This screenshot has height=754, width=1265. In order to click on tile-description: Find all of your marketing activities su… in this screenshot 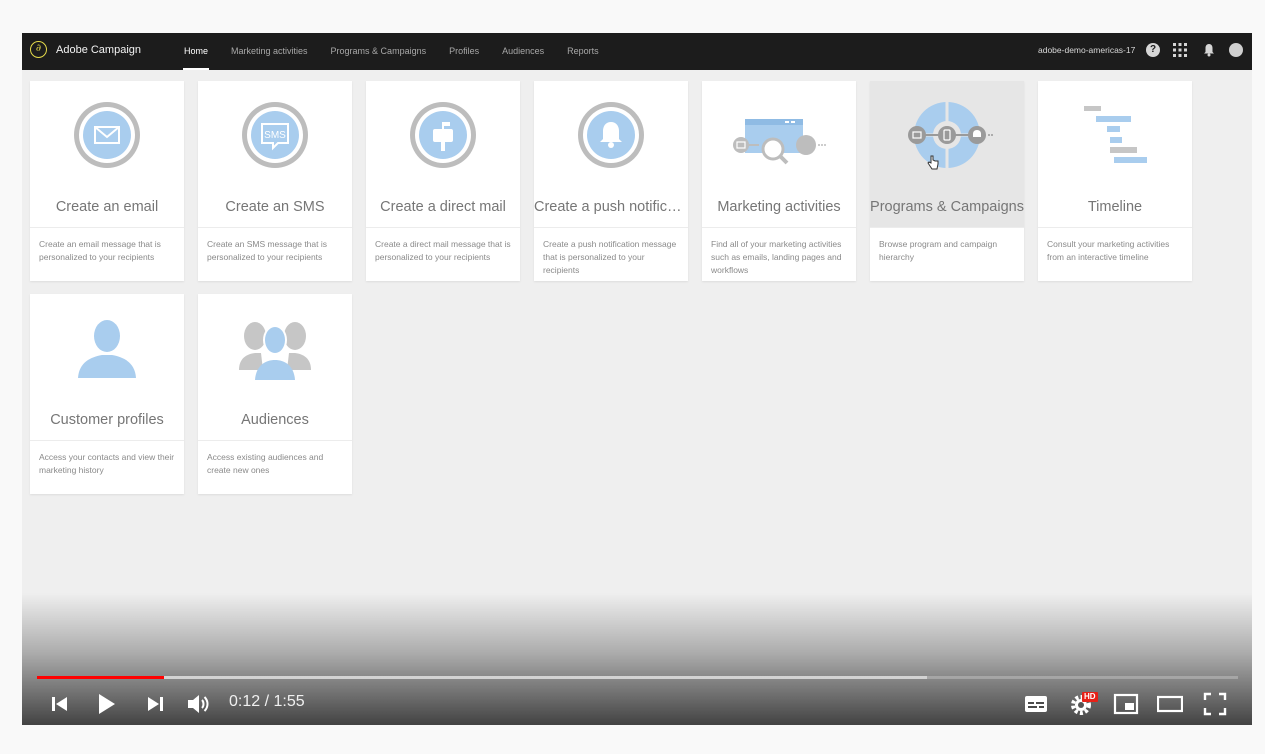, I will do `click(776, 257)`.